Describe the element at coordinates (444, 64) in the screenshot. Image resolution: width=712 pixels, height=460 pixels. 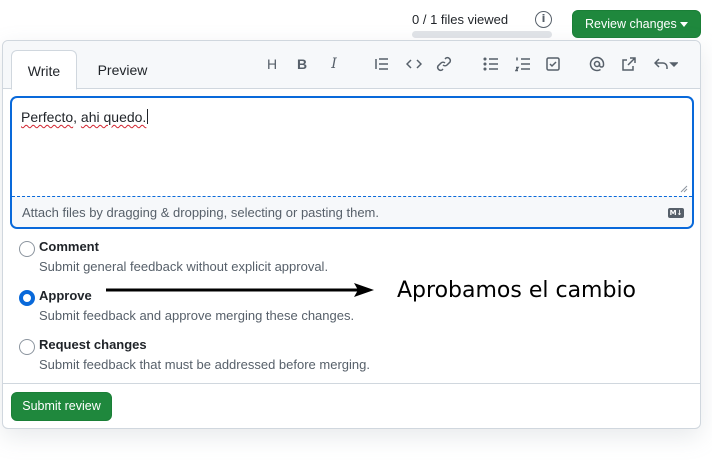
I see `link-icon` at that location.